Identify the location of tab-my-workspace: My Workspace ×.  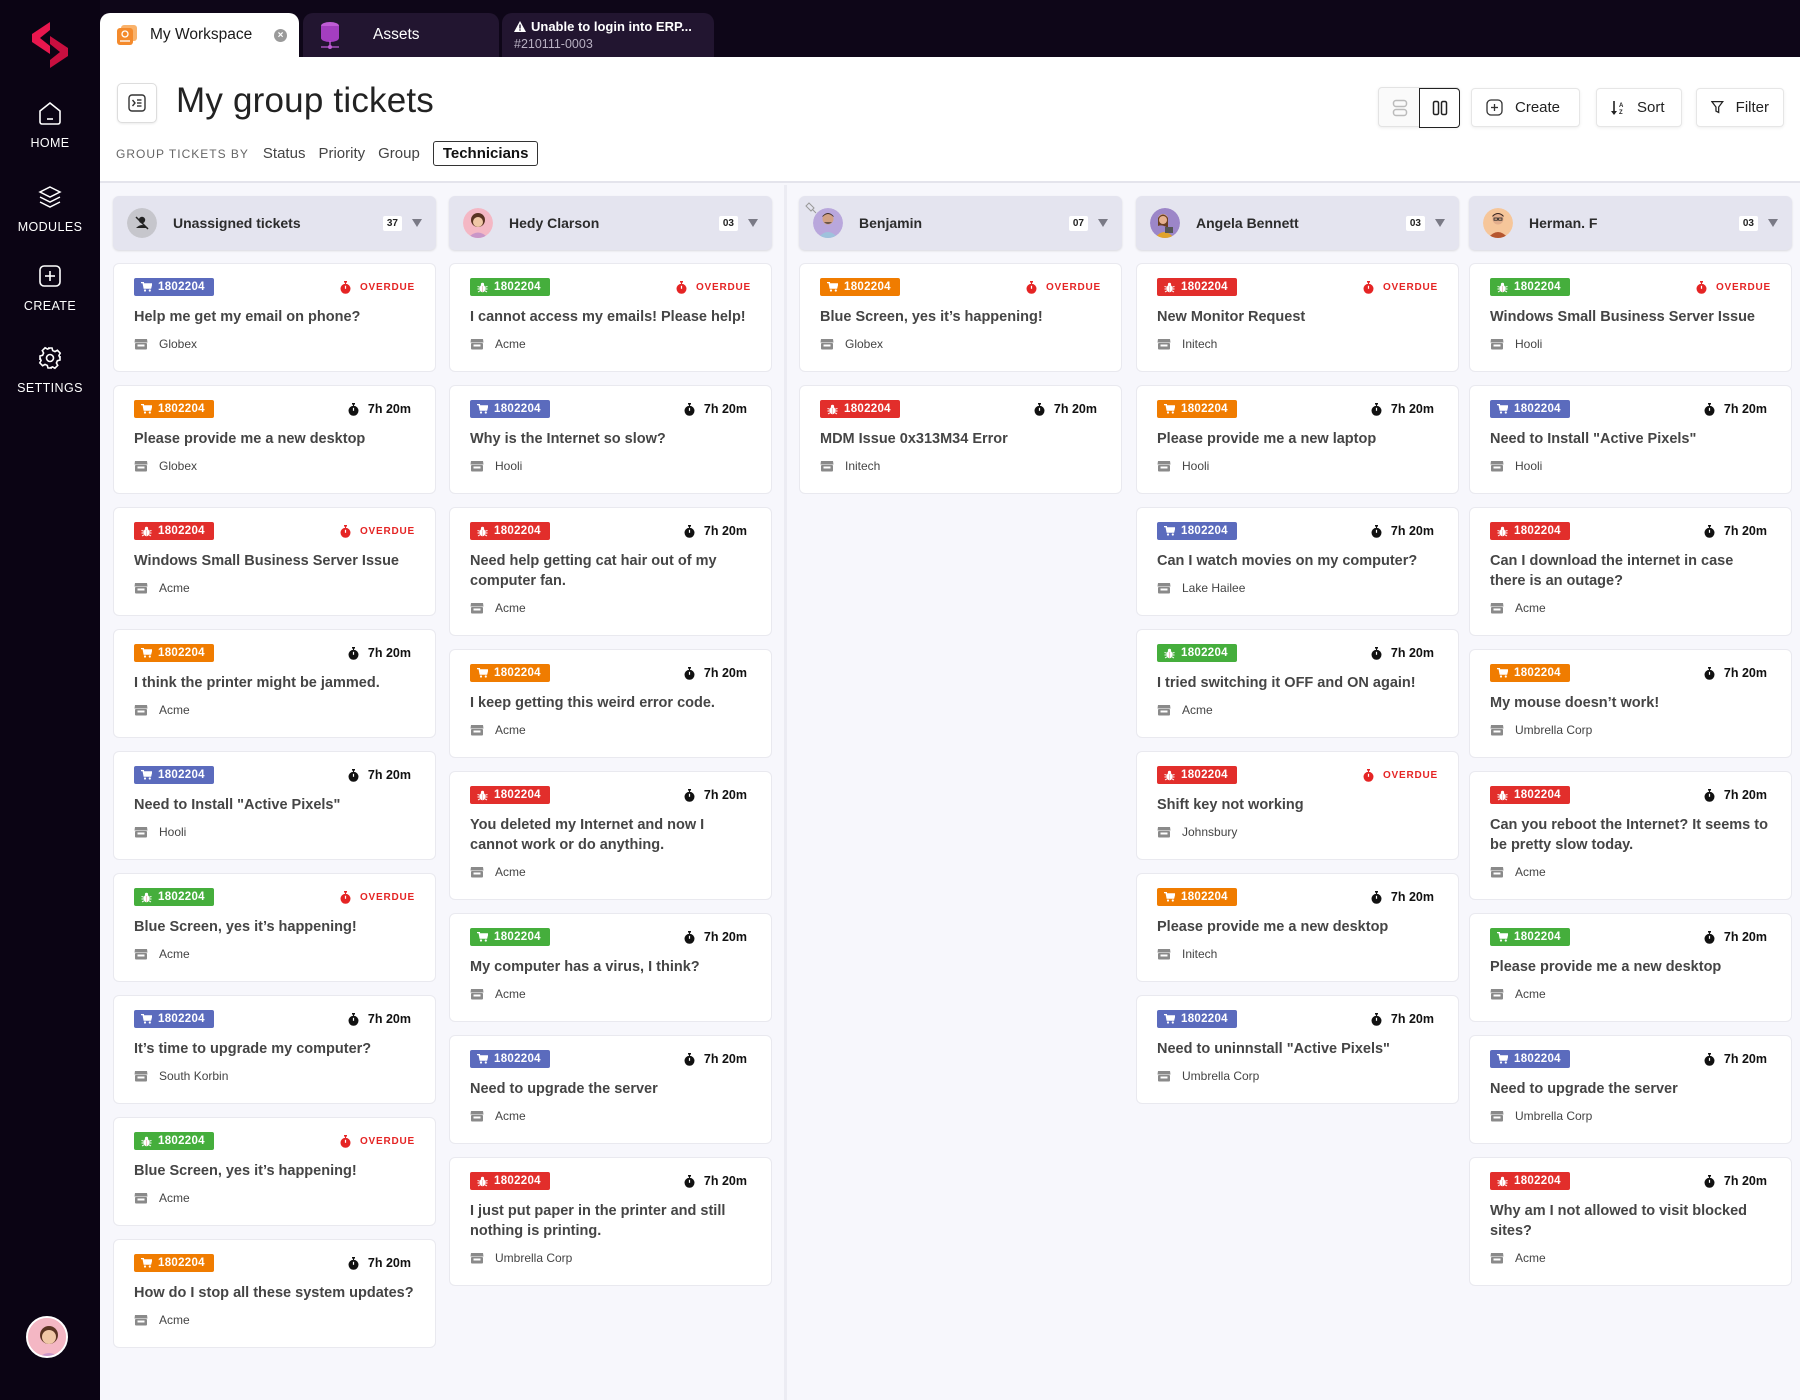
(199, 35).